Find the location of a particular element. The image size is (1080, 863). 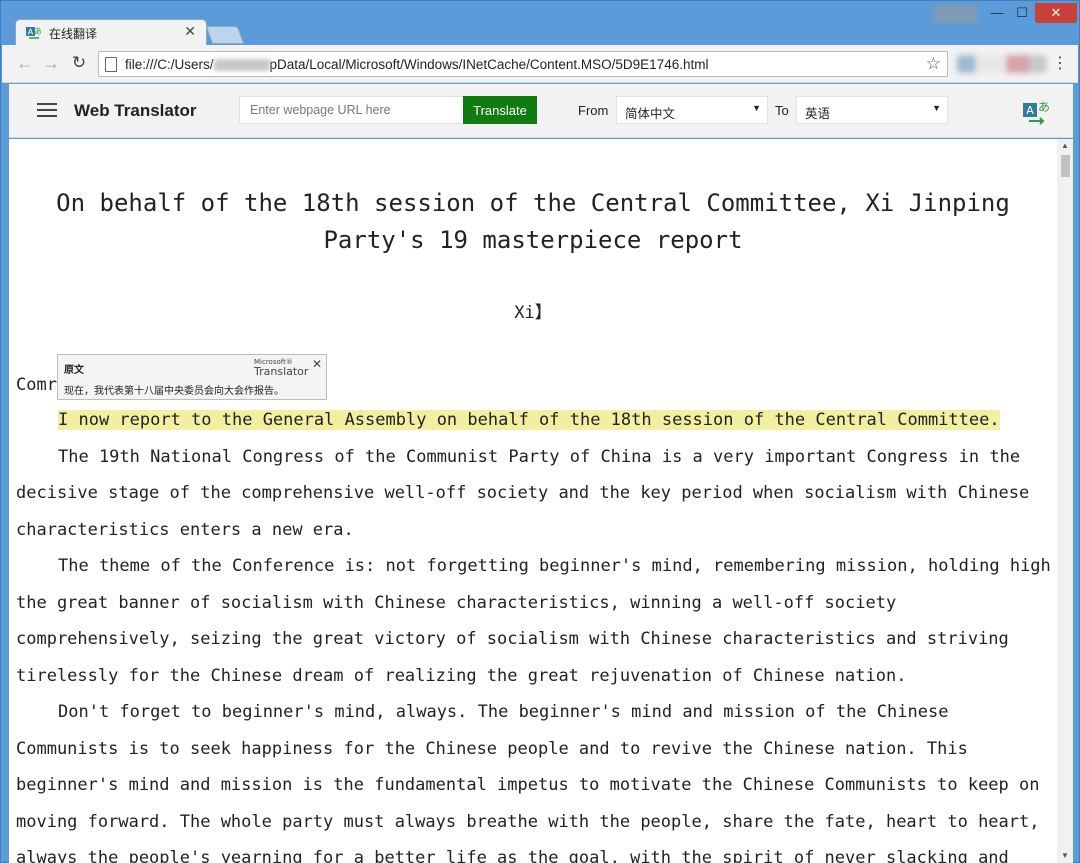

translator-brand: Web Translator is located at coordinates (135, 110).